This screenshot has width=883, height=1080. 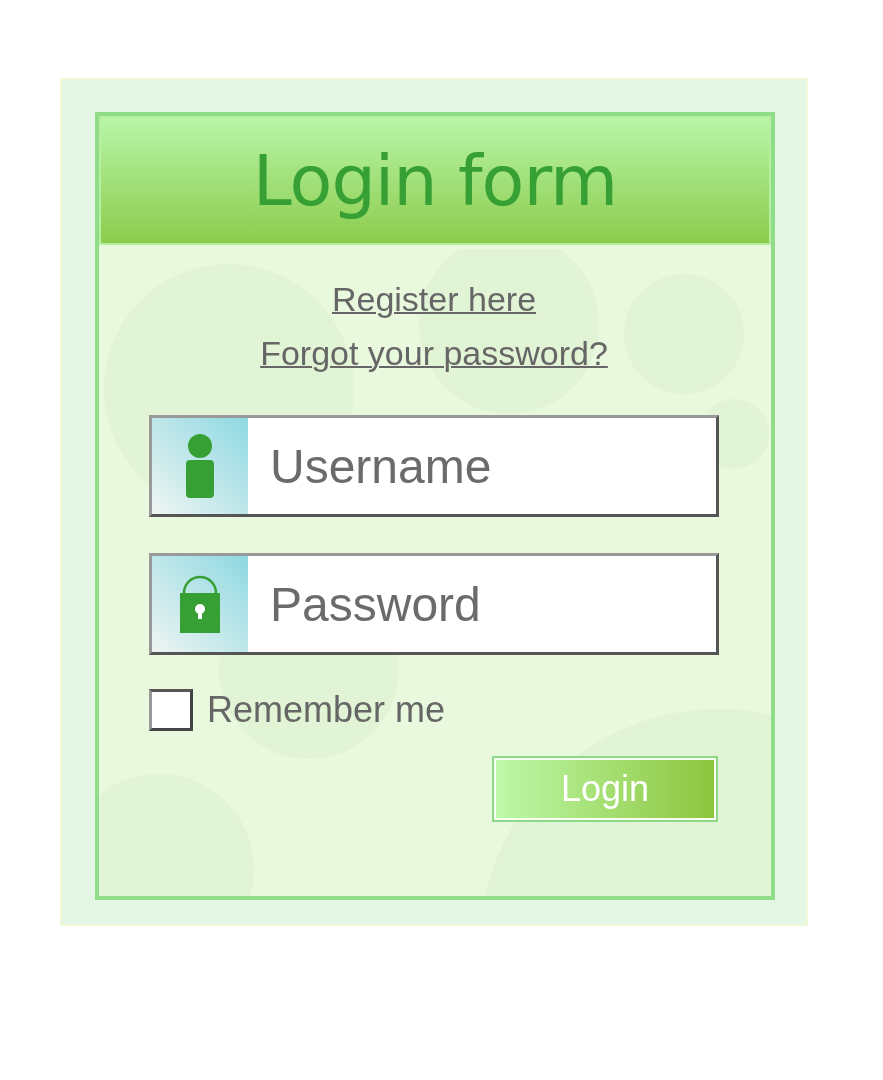 What do you see at coordinates (482, 466) in the screenshot?
I see `username-input: Username` at bounding box center [482, 466].